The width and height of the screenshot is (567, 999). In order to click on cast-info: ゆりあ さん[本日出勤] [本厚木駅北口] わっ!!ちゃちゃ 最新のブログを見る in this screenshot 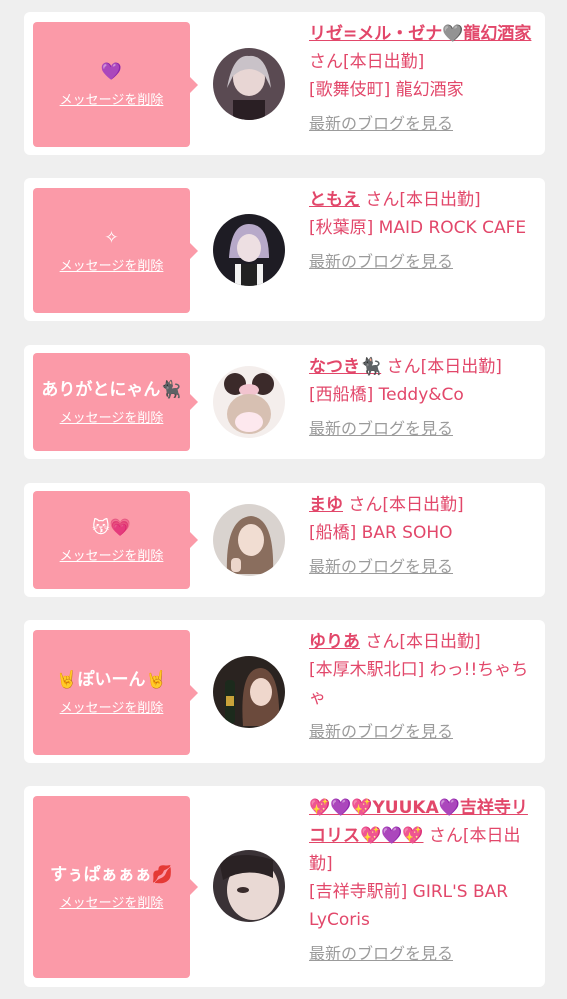, I will do `click(425, 687)`.